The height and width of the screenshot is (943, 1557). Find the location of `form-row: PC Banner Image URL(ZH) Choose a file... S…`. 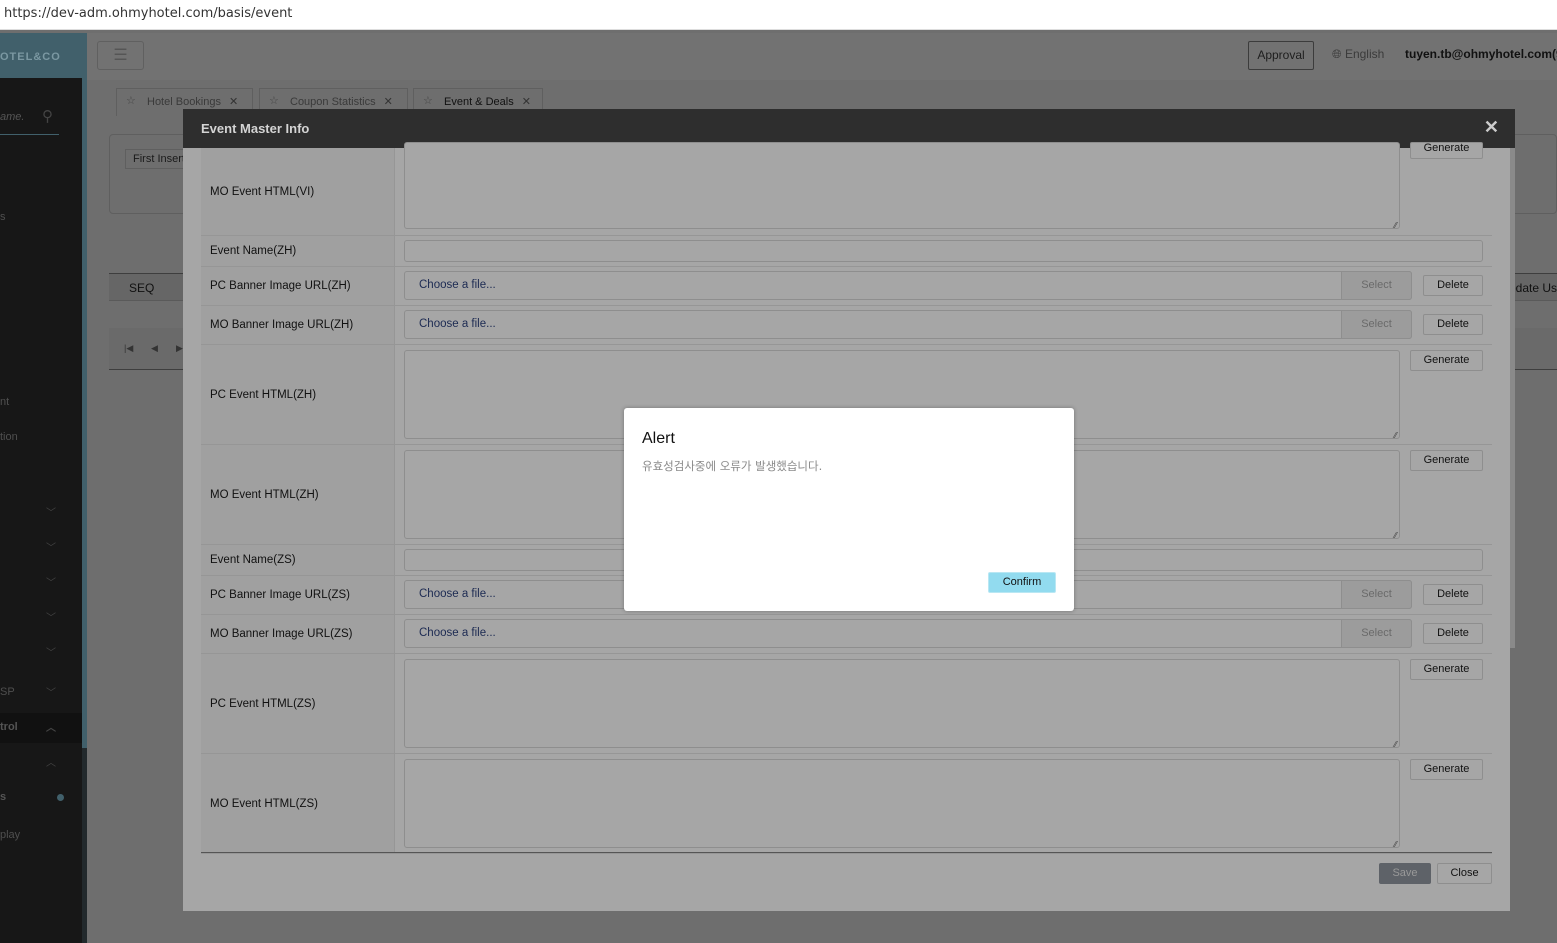

form-row: PC Banner Image URL(ZH) Choose a file... S… is located at coordinates (846, 286).